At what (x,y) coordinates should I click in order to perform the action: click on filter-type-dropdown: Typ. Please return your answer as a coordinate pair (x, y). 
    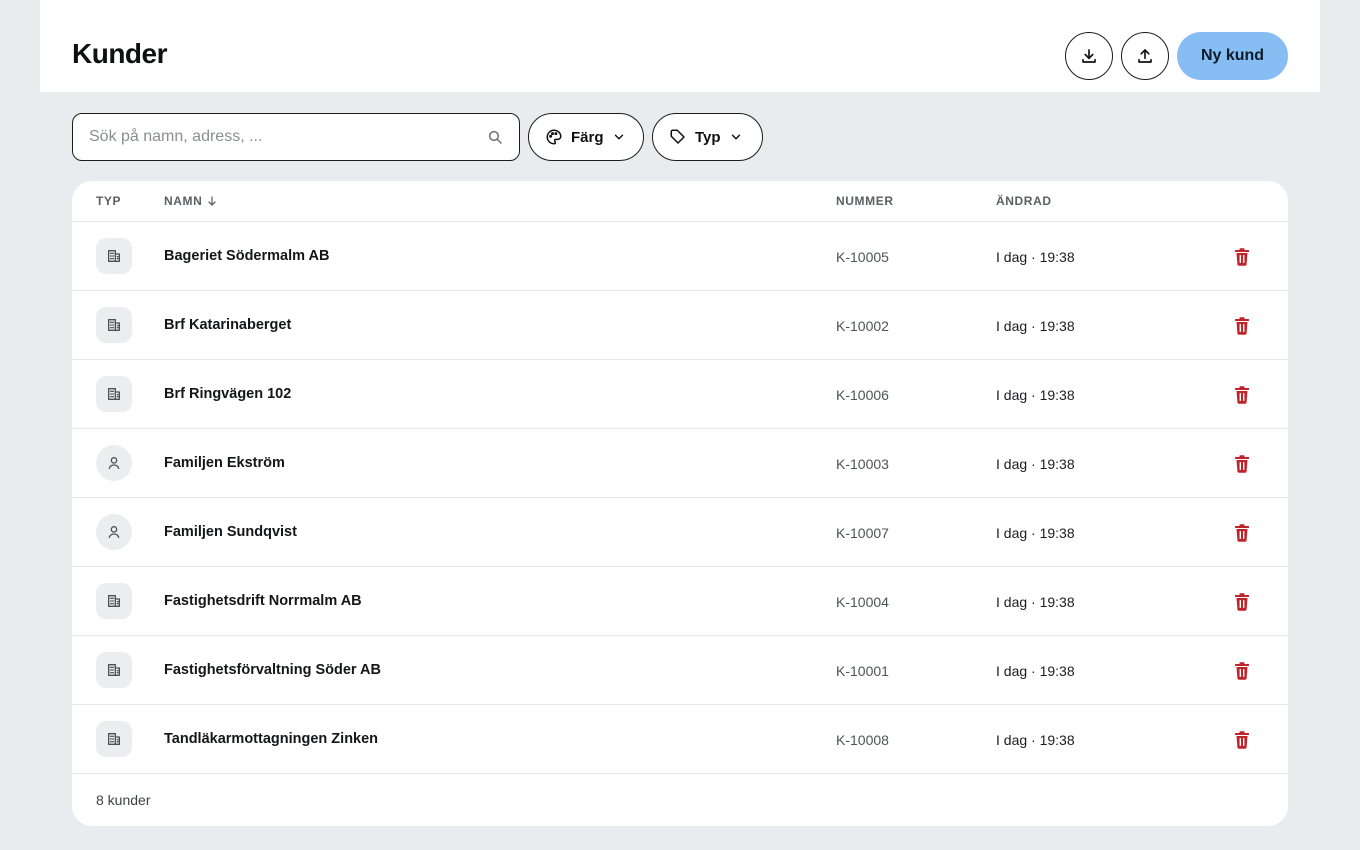
    Looking at the image, I should click on (707, 137).